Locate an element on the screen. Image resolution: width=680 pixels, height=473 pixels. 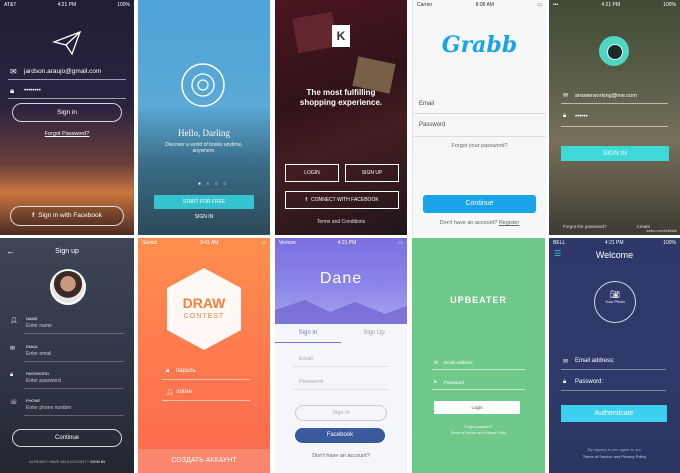
terms-link: Terms and Conditions is located at coordinates (341, 222).